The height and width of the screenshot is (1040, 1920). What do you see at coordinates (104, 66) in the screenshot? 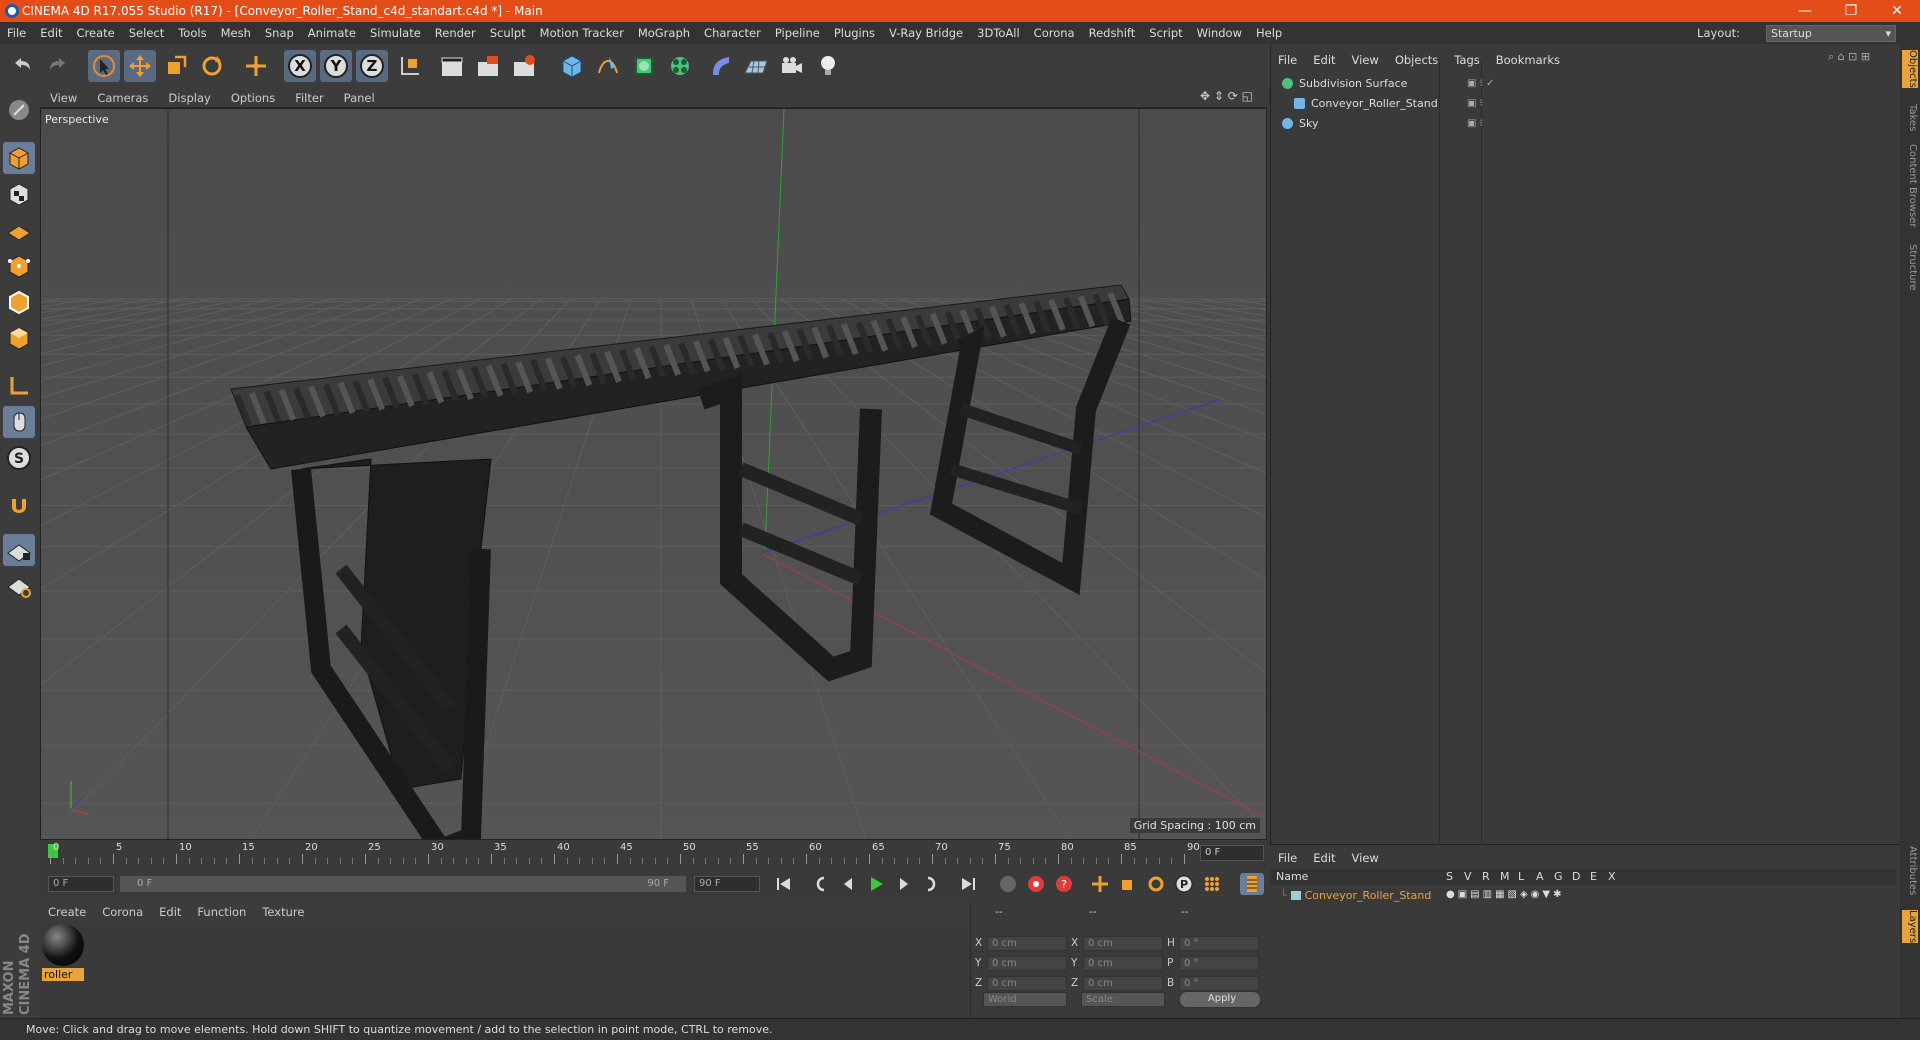
I see `live-selection-button` at bounding box center [104, 66].